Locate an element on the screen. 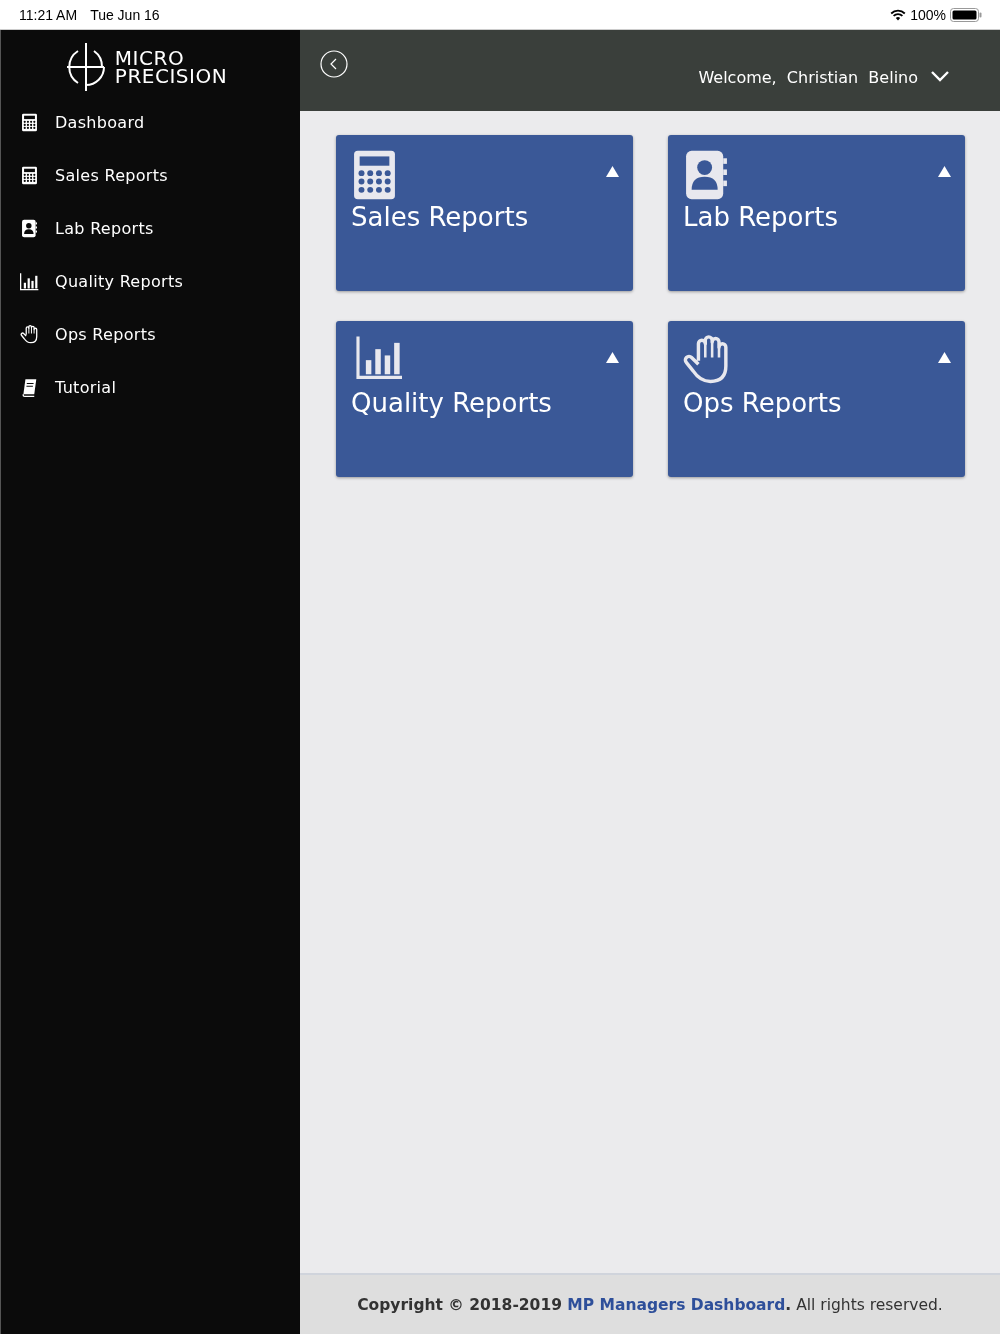 The width and height of the screenshot is (1000, 1334). sidebar-item: Tutorial is located at coordinates (150, 387).